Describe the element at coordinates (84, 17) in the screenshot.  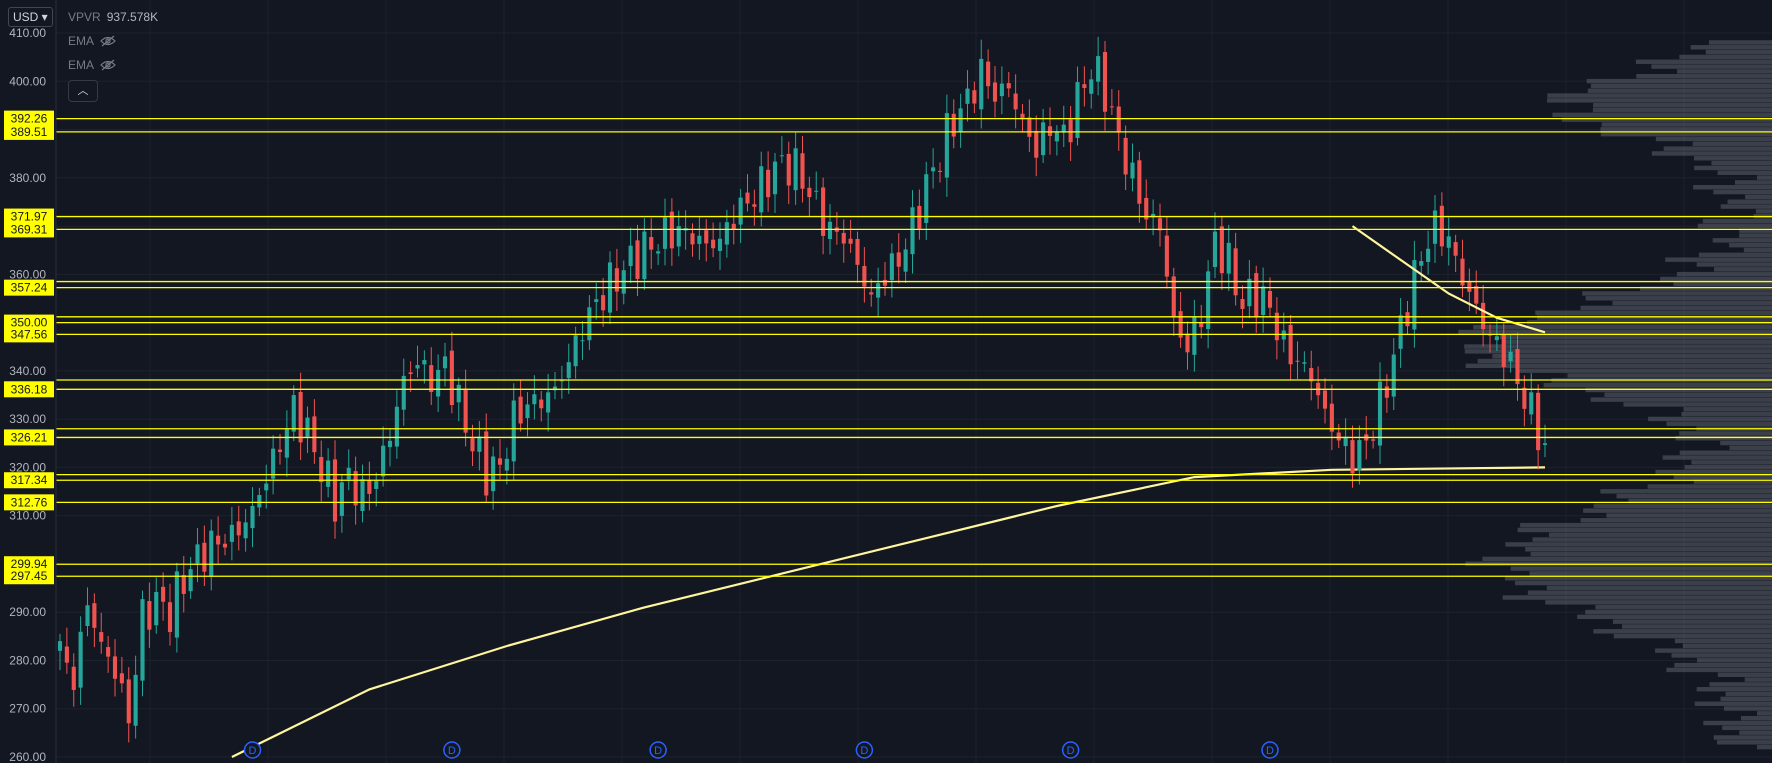
I see `indicator-name: VPVR` at that location.